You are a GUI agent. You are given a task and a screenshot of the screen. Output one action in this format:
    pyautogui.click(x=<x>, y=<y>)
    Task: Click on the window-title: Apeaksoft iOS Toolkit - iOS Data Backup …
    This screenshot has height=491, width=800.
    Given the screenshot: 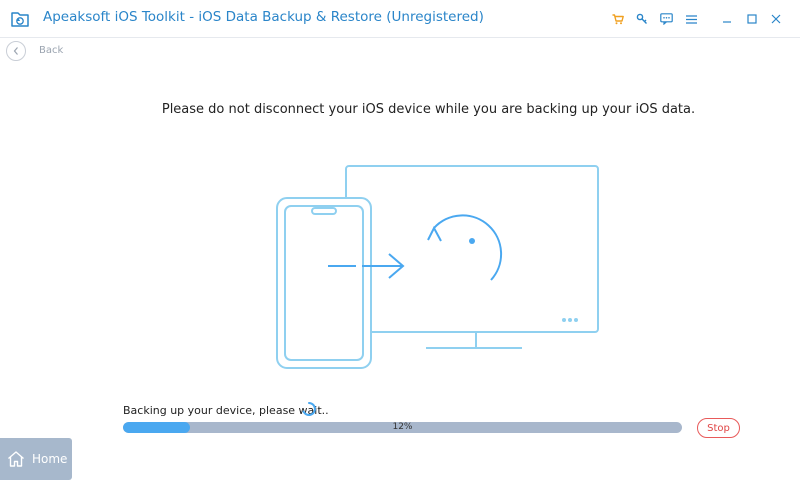 What is the action you would take?
    pyautogui.click(x=263, y=17)
    